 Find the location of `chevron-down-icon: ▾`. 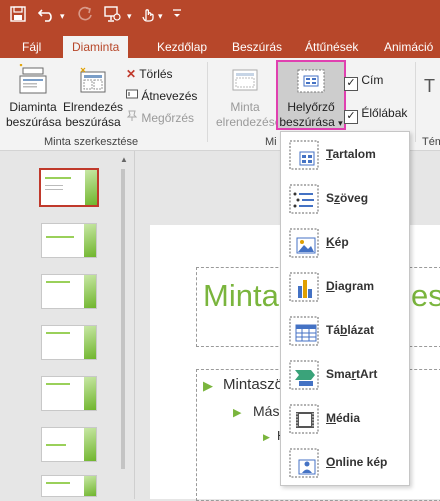

chevron-down-icon: ▾ is located at coordinates (340, 123).